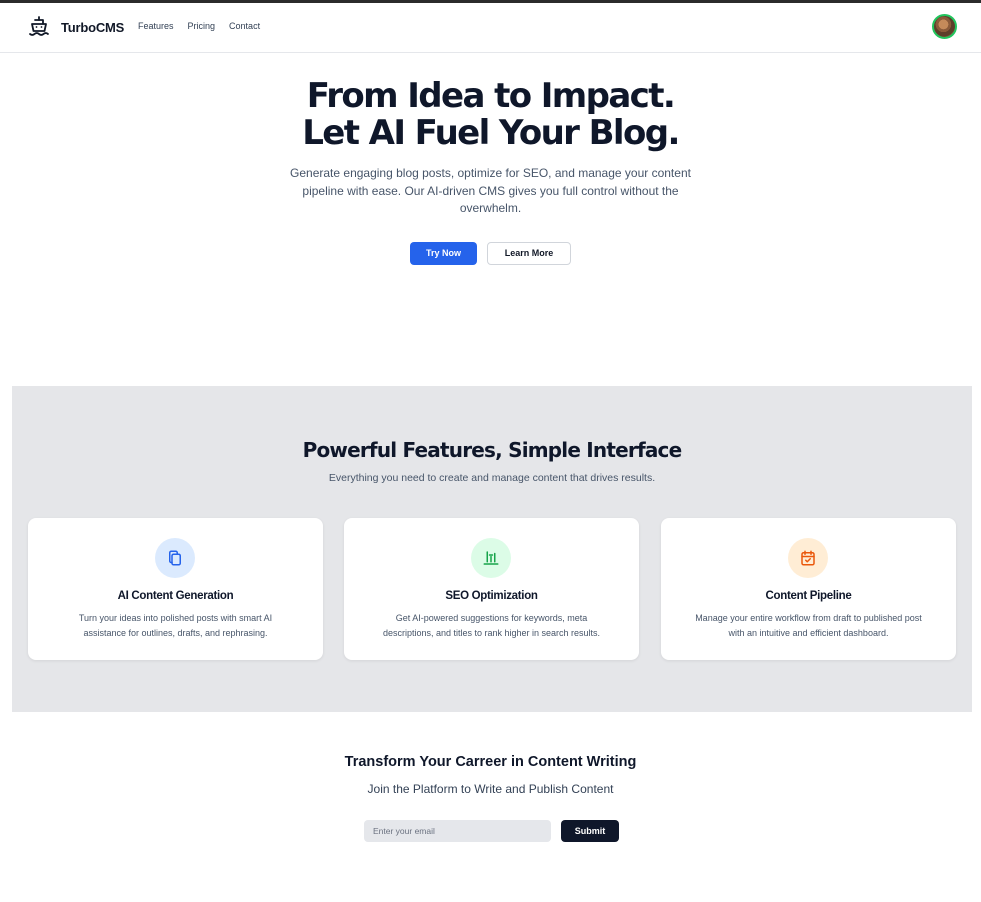 The width and height of the screenshot is (981, 902). I want to click on brand-name: TurboCMS, so click(93, 27).